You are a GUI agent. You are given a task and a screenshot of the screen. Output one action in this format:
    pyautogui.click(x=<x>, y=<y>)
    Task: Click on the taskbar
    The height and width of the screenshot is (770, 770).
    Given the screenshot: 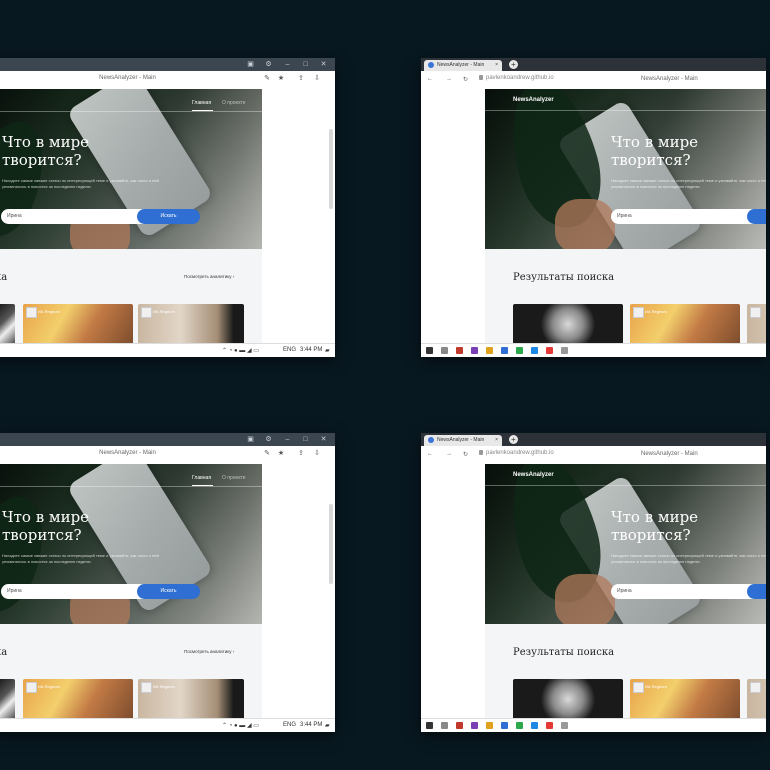 What is the action you would take?
    pyautogui.click(x=593, y=350)
    